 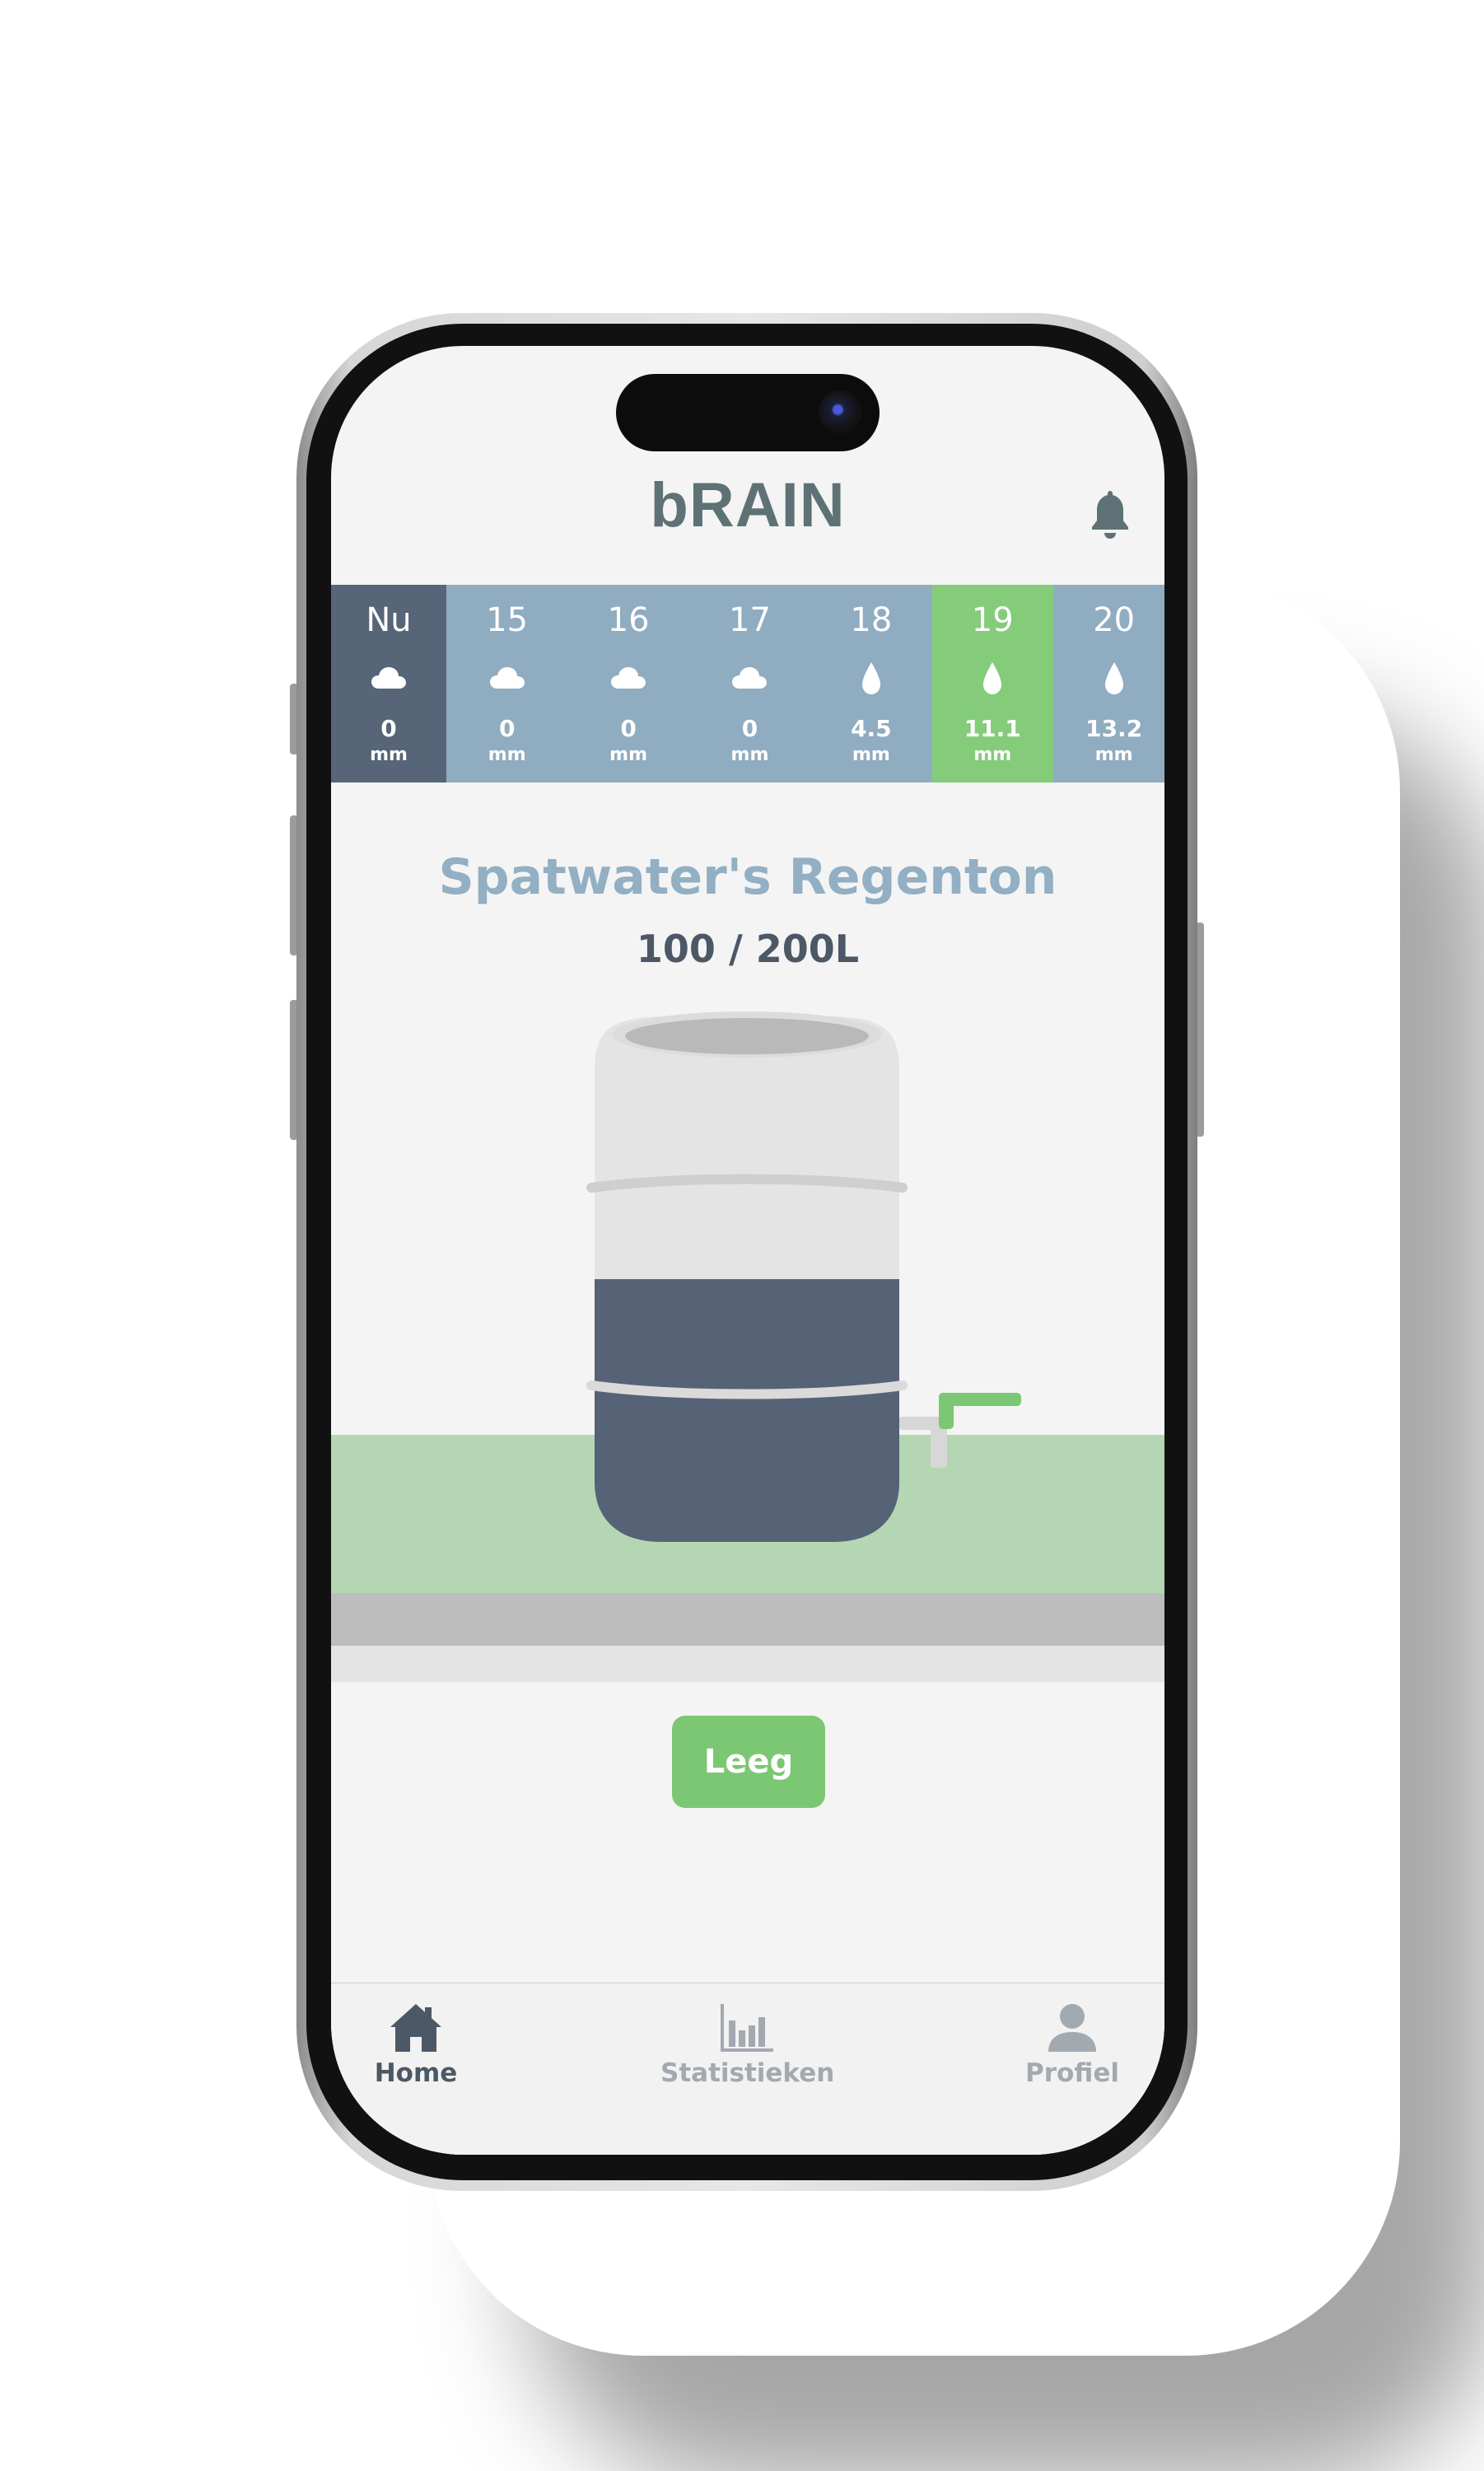 What do you see at coordinates (1110, 514) in the screenshot?
I see `bell-icon` at bounding box center [1110, 514].